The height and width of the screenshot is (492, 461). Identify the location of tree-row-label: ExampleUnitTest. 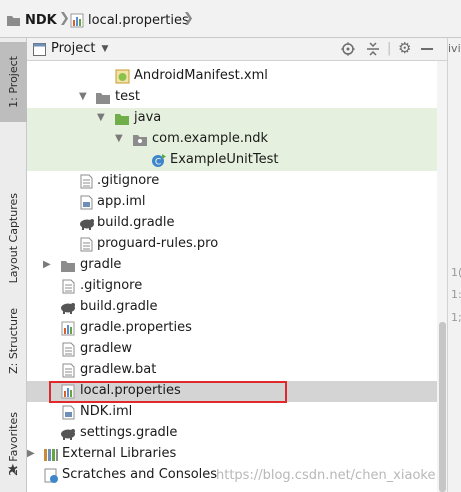
(224, 159).